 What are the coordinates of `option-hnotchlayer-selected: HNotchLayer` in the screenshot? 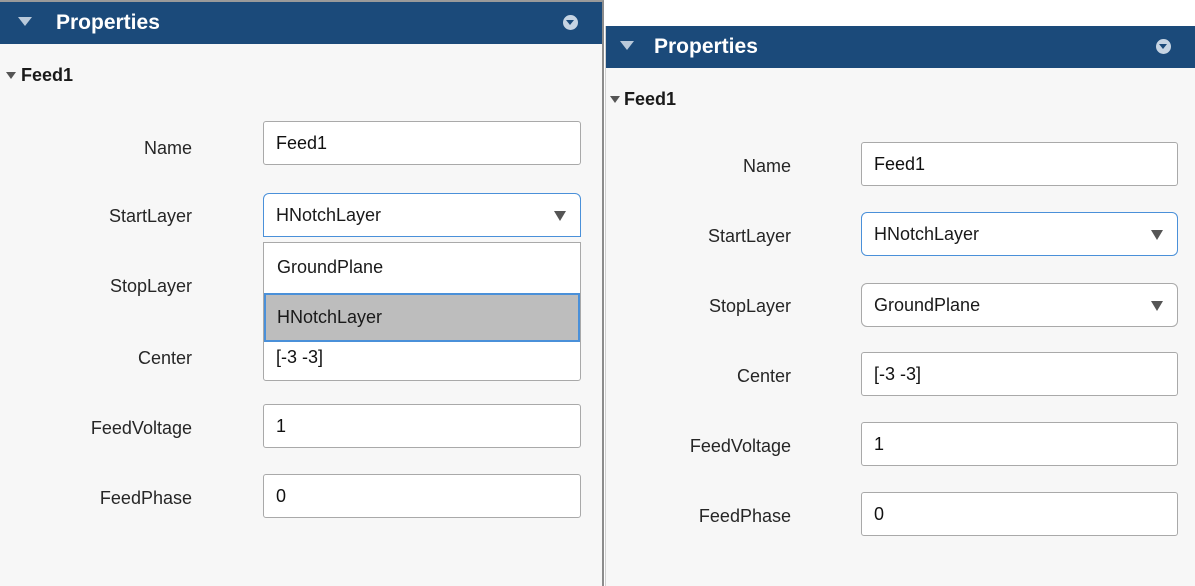 It's located at (422, 317).